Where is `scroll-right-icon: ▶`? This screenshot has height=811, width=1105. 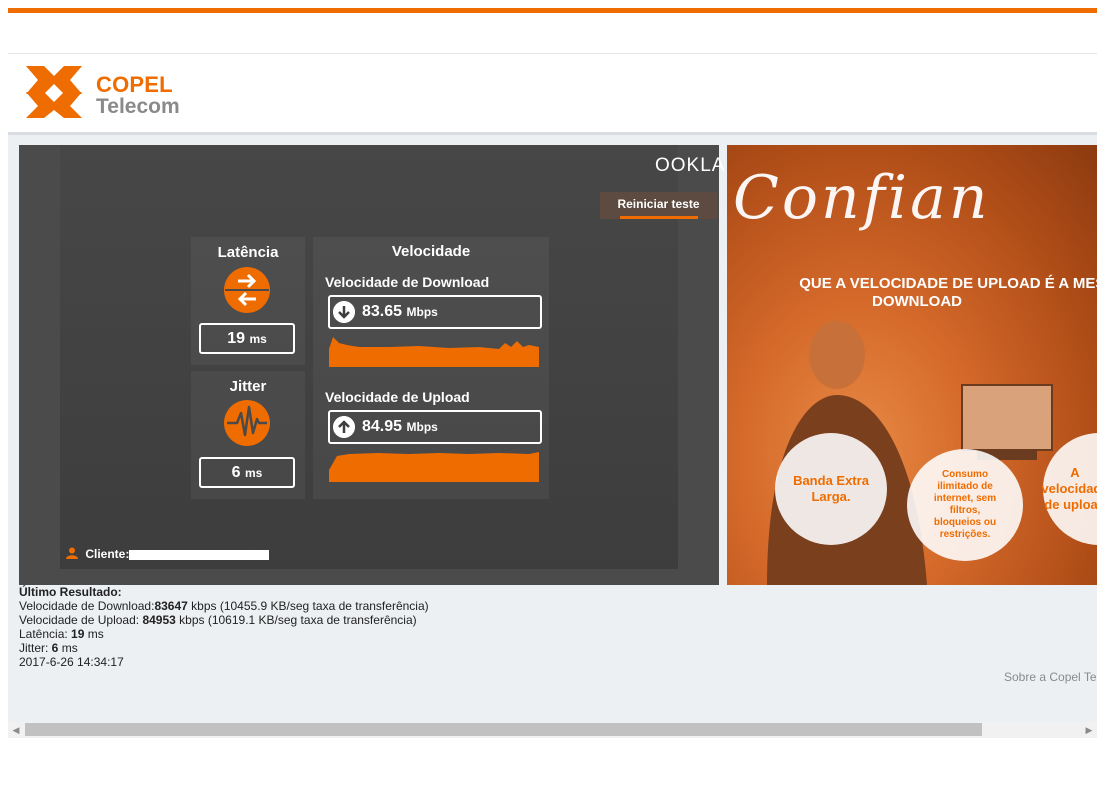
scroll-right-icon: ▶ is located at coordinates (1089, 730).